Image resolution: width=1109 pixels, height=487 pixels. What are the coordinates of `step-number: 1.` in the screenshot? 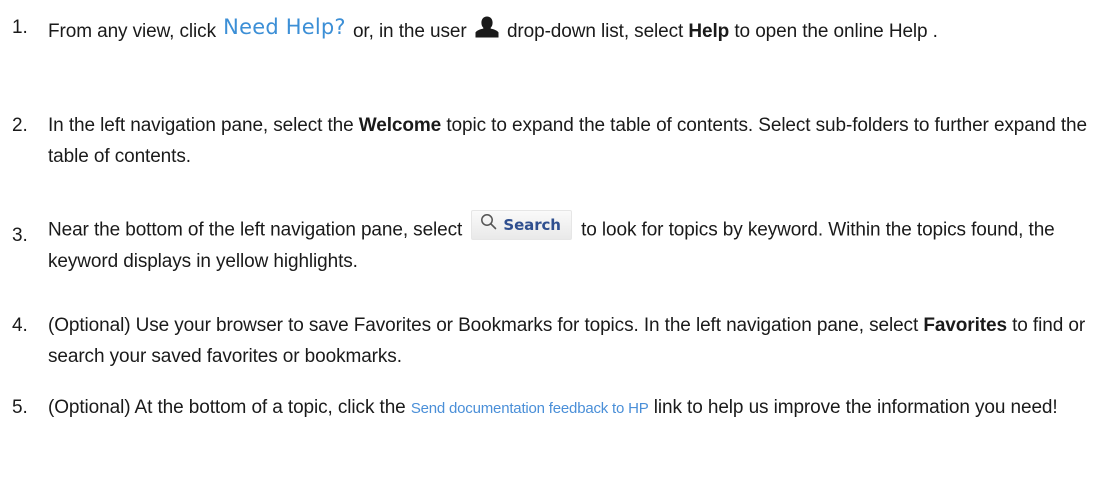 It's located at (20, 27).